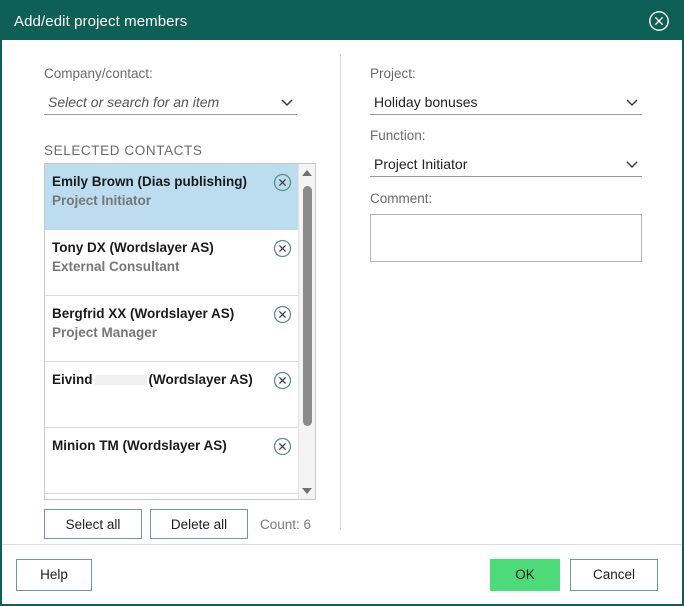 This screenshot has height=606, width=684. I want to click on project-value: Holiday bonuses, so click(426, 101).